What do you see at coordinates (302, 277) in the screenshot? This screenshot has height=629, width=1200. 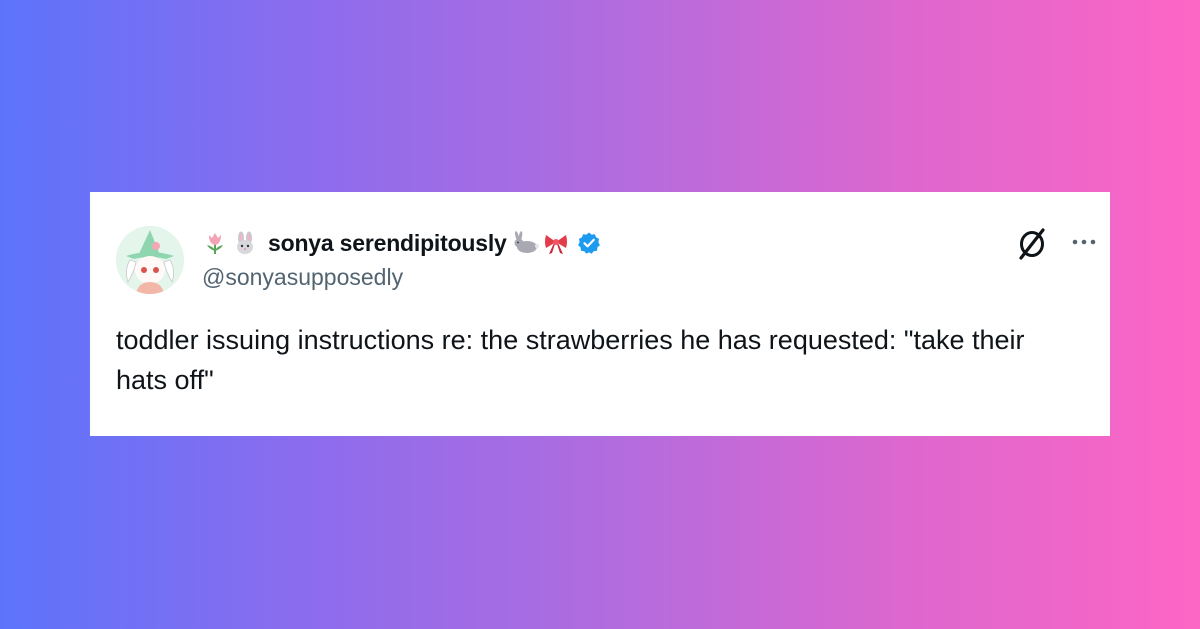 I see `handle: @sonyasupposedly` at bounding box center [302, 277].